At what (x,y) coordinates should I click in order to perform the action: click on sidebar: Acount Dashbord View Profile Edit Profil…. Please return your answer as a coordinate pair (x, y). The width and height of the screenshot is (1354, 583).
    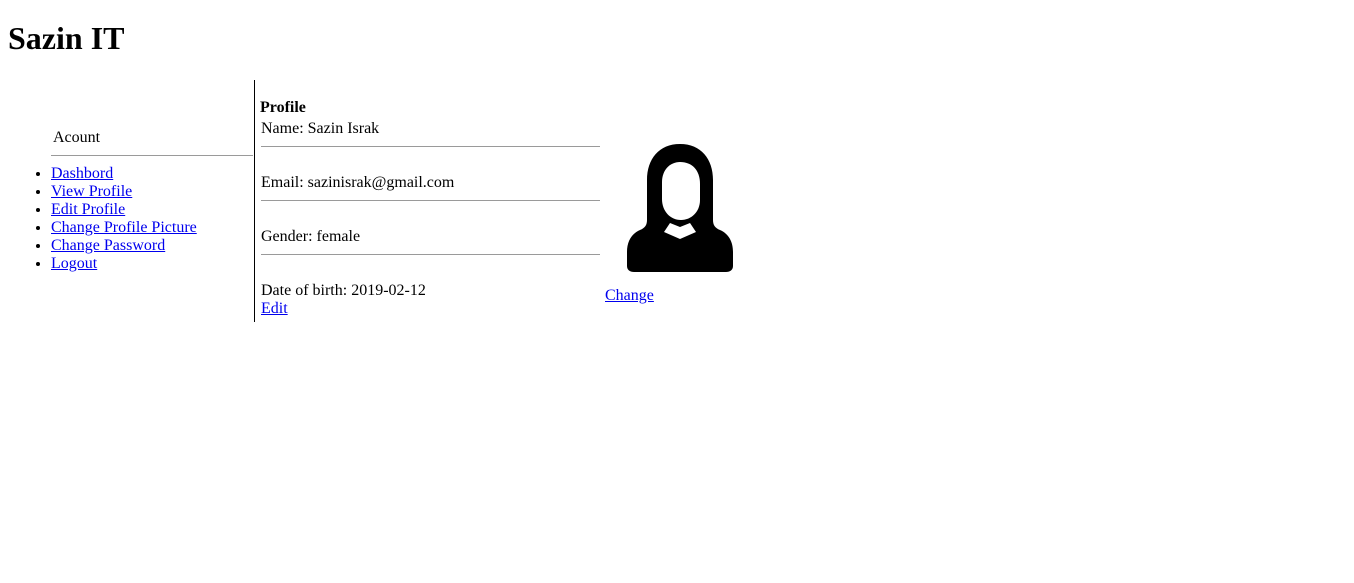
    Looking at the image, I should click on (127, 201).